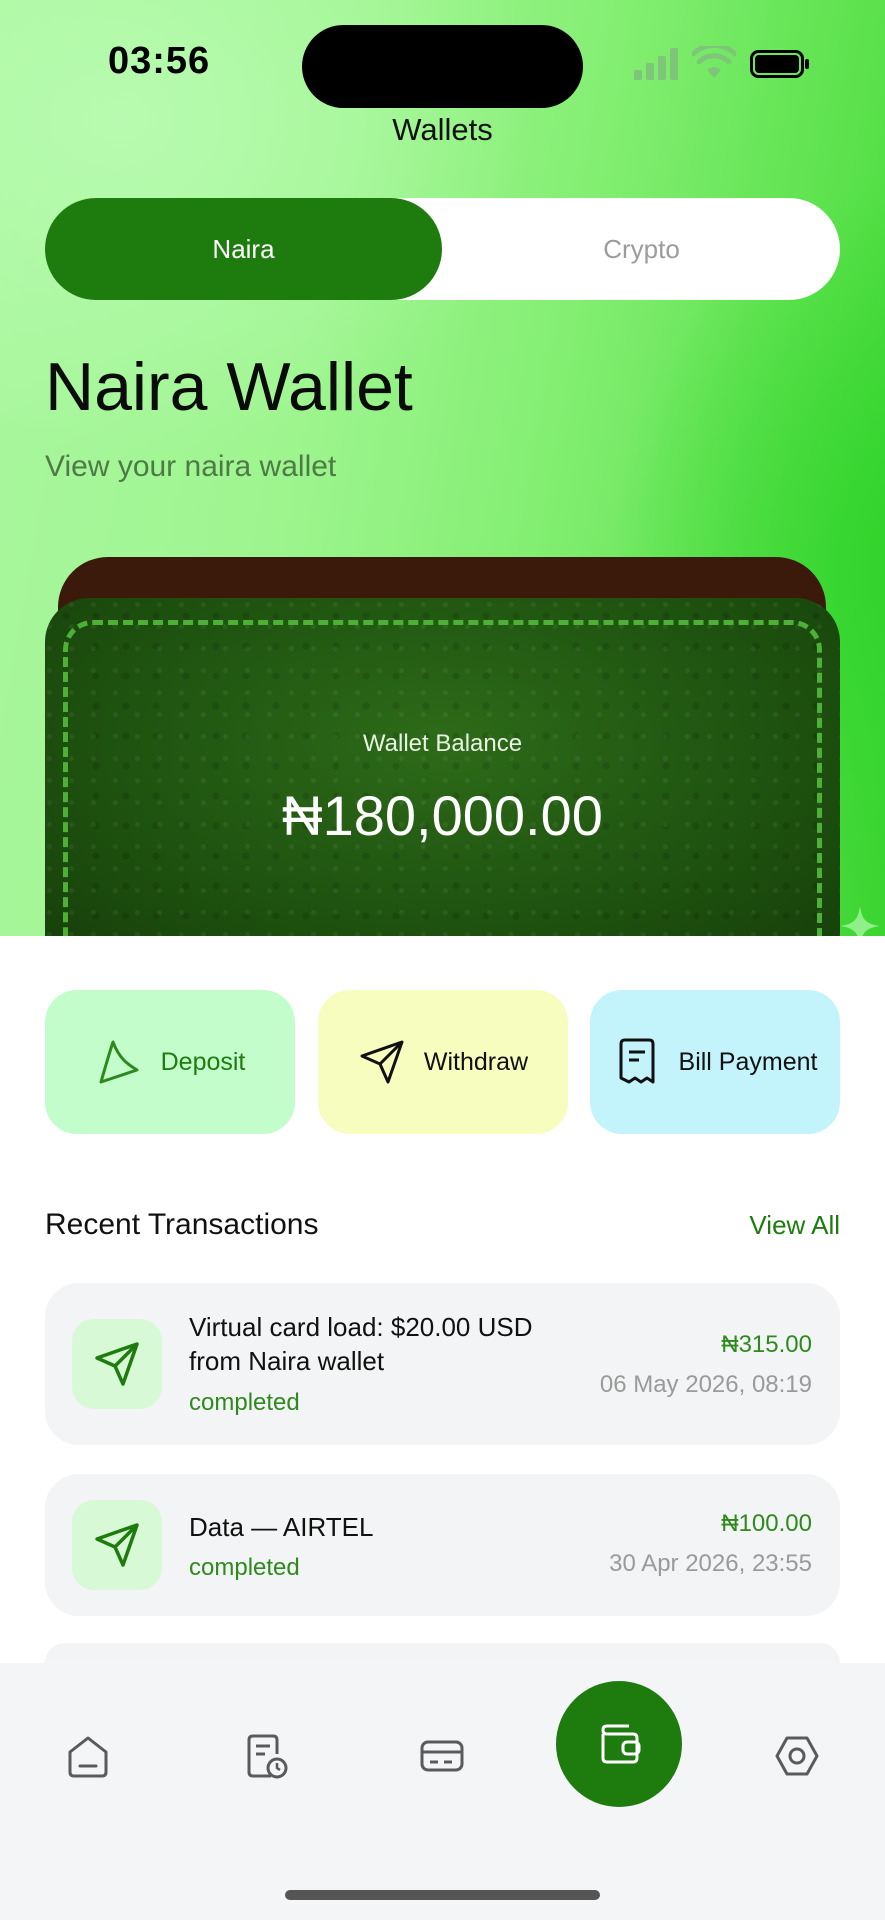  I want to click on withdraw-label: Withdraw, so click(476, 1061).